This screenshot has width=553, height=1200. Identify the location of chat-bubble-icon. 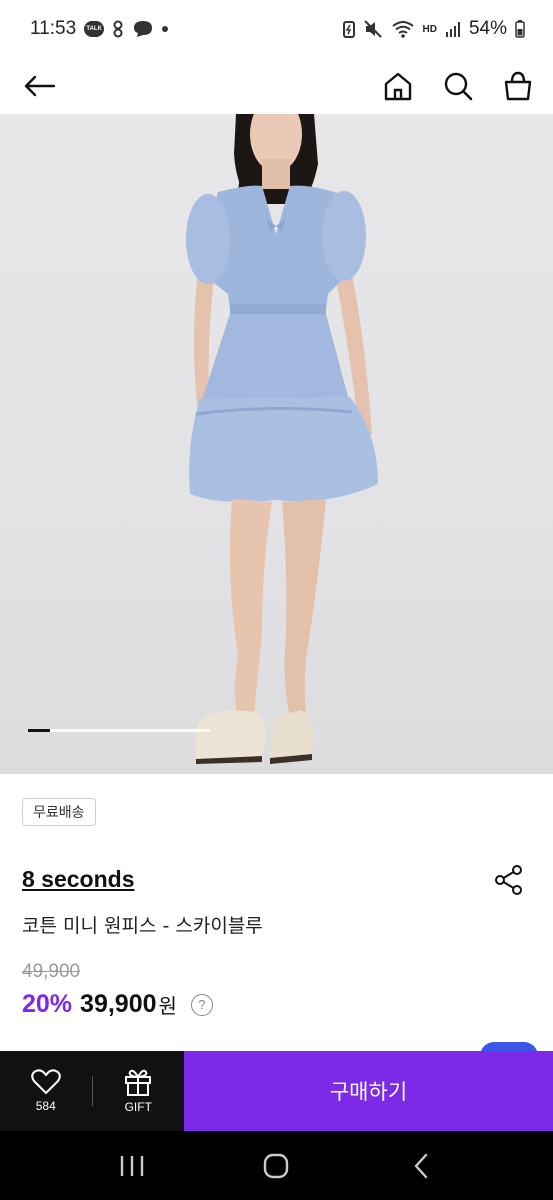
(143, 29).